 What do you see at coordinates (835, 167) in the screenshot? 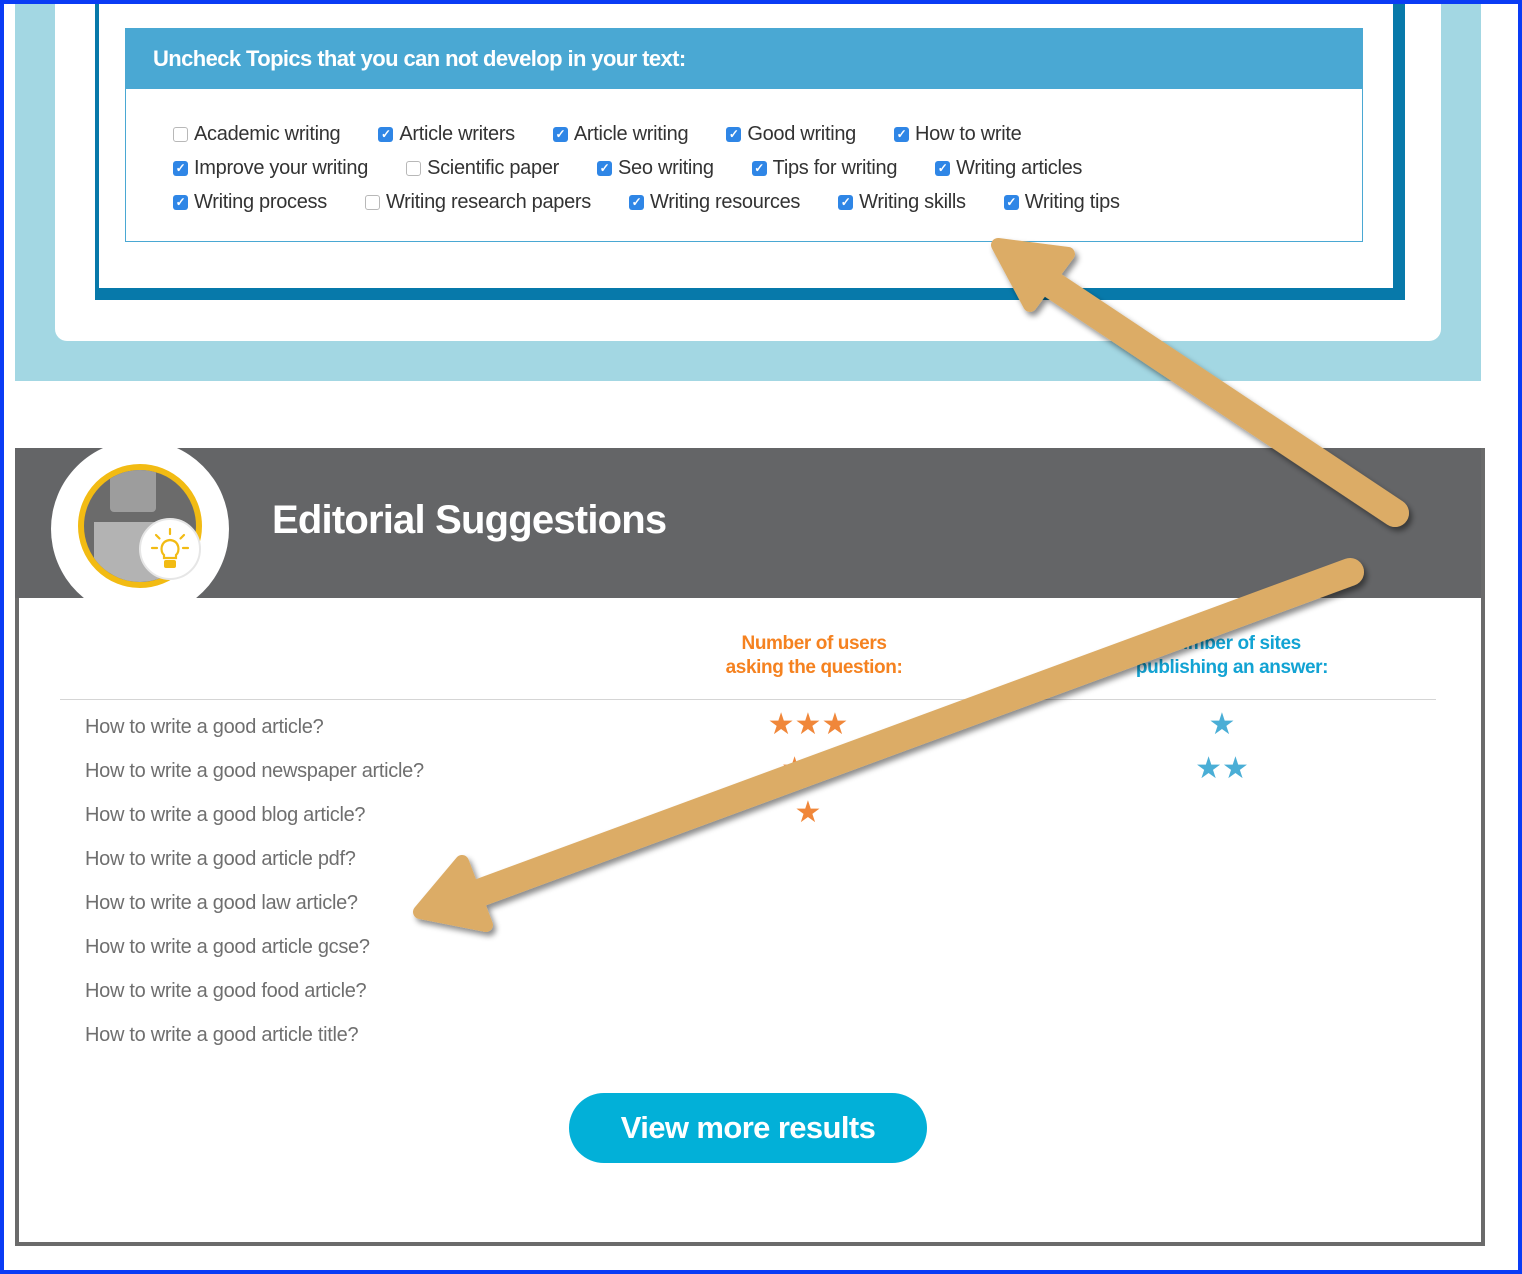
I see `topic-label: Tips for writing` at bounding box center [835, 167].